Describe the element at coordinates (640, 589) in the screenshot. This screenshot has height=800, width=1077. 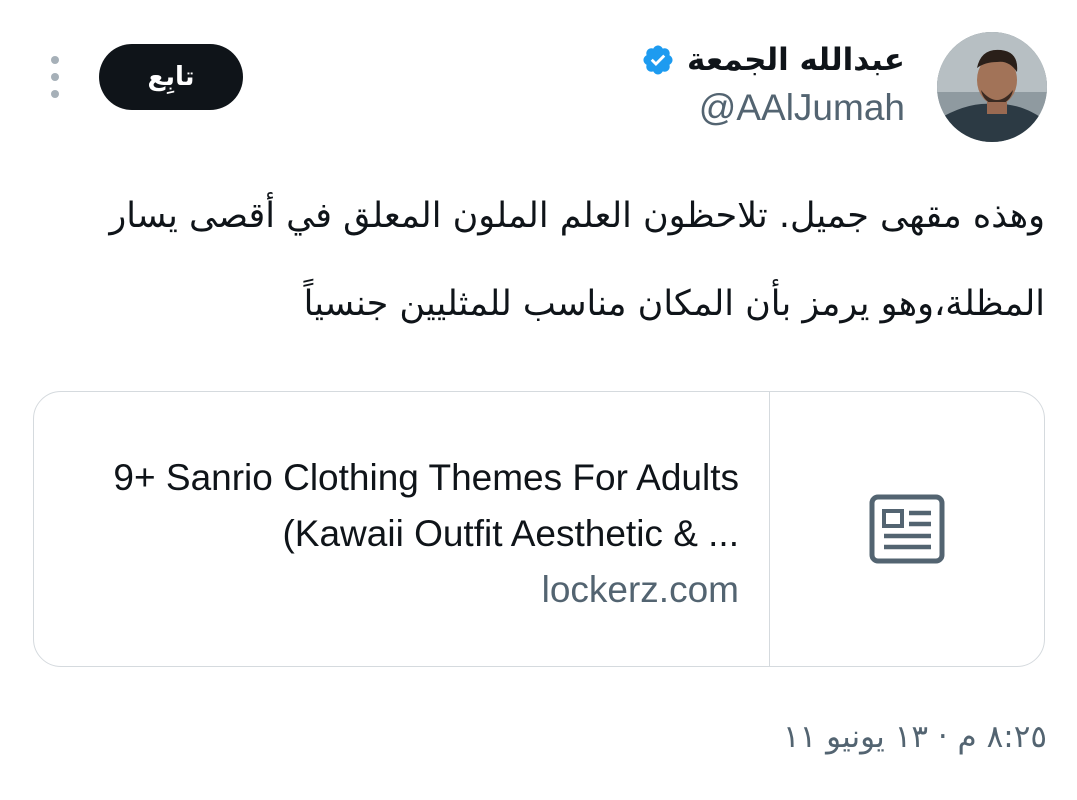
I see `link-card-domain: lockerz.com` at that location.